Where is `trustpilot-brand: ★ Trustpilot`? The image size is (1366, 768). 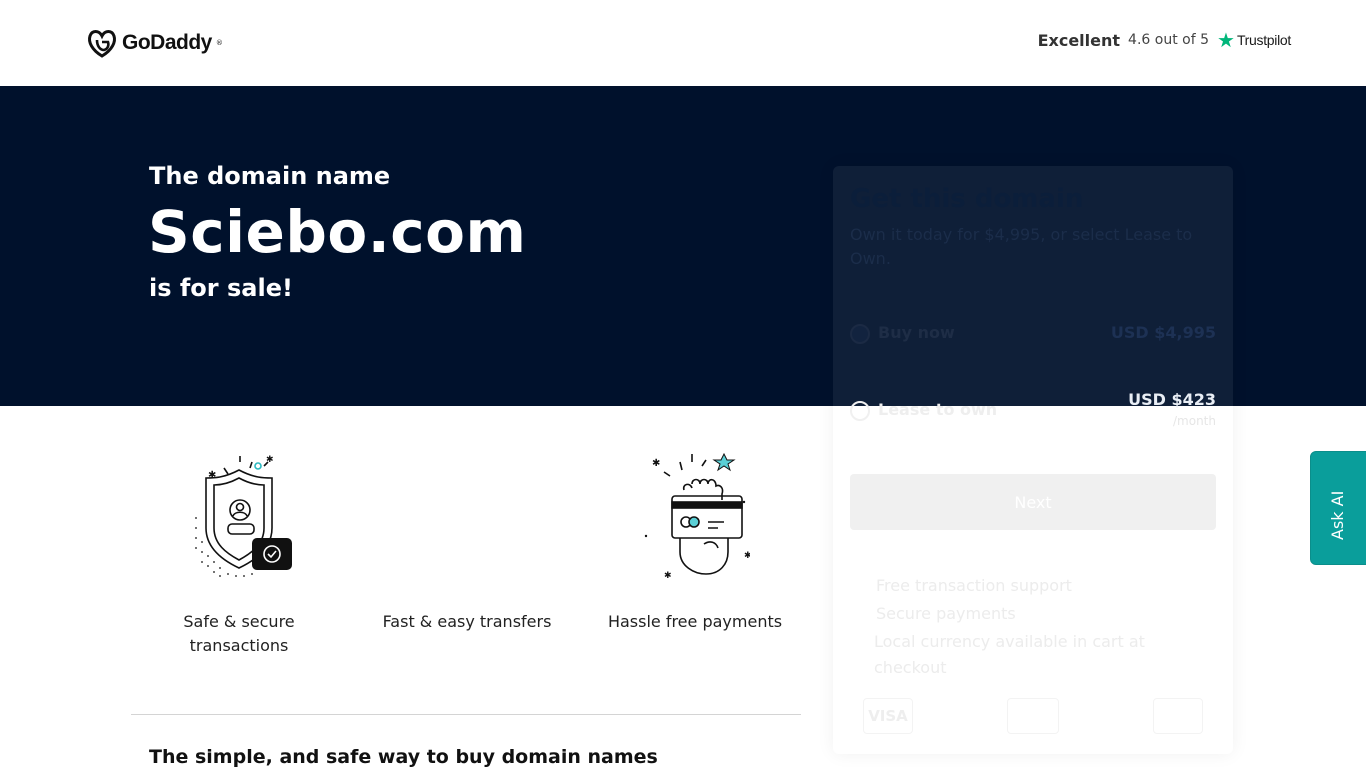
trustpilot-brand: ★ Trustpilot is located at coordinates (1254, 40).